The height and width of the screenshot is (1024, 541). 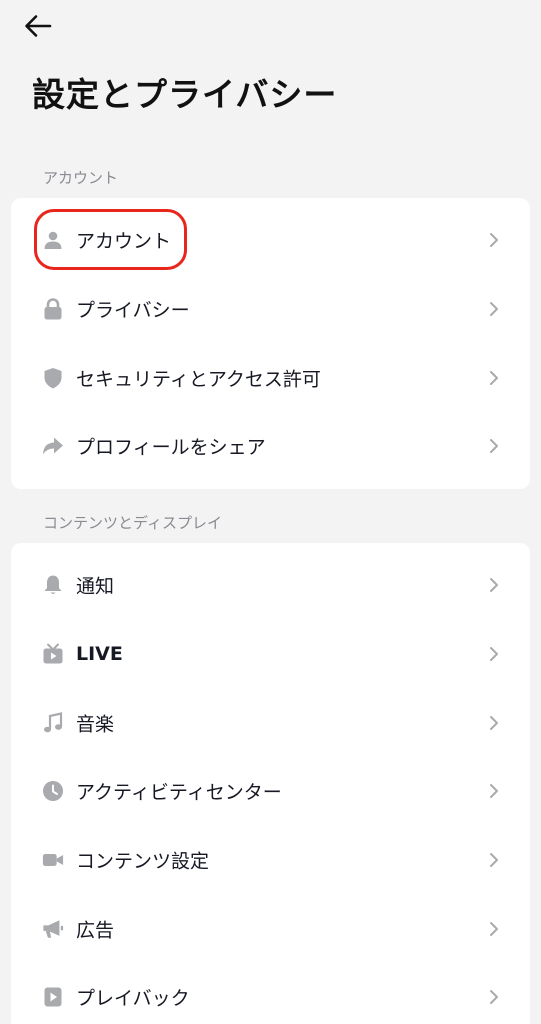 What do you see at coordinates (81, 178) in the screenshot?
I see `section-header-account: アカウント` at bounding box center [81, 178].